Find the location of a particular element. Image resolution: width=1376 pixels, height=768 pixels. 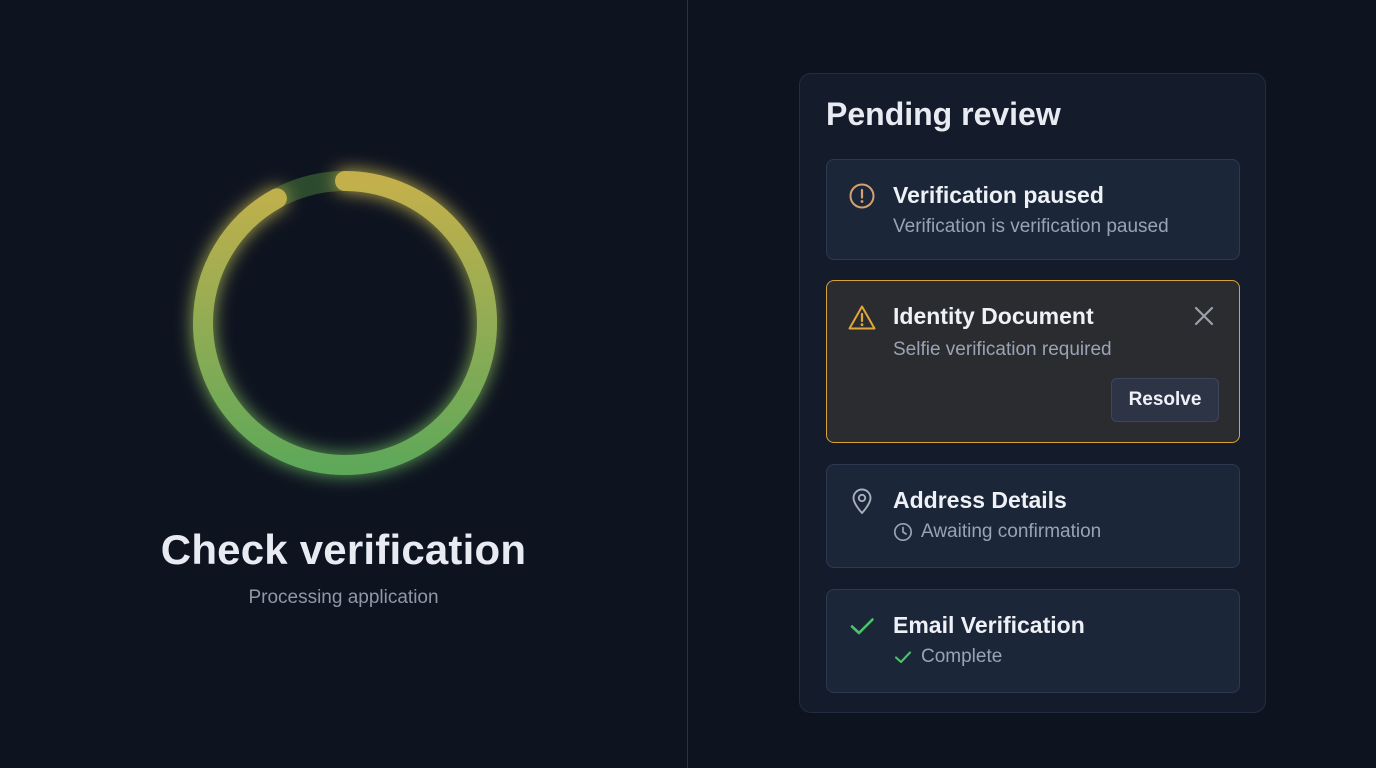

card-subtitle: Selfie verification required is located at coordinates (1002, 350).